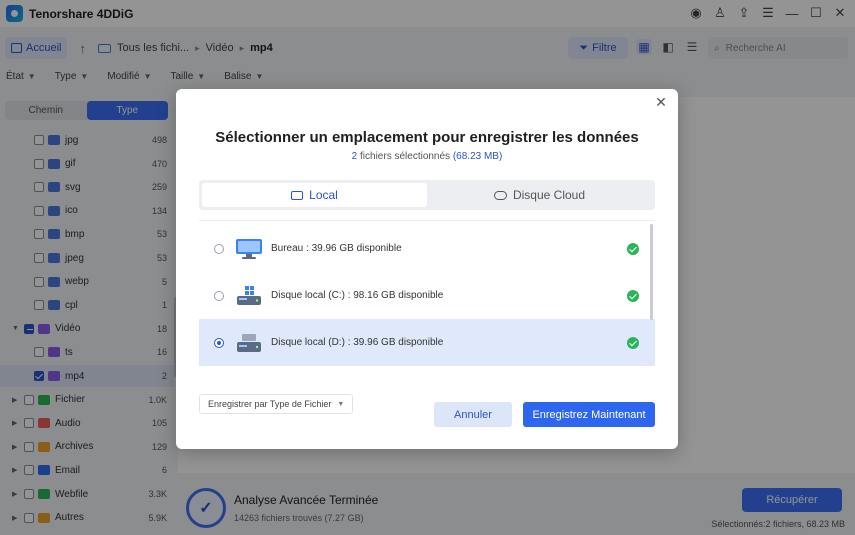 This screenshot has width=855, height=535. I want to click on tab-cloud: Disque Cloud, so click(539, 195).